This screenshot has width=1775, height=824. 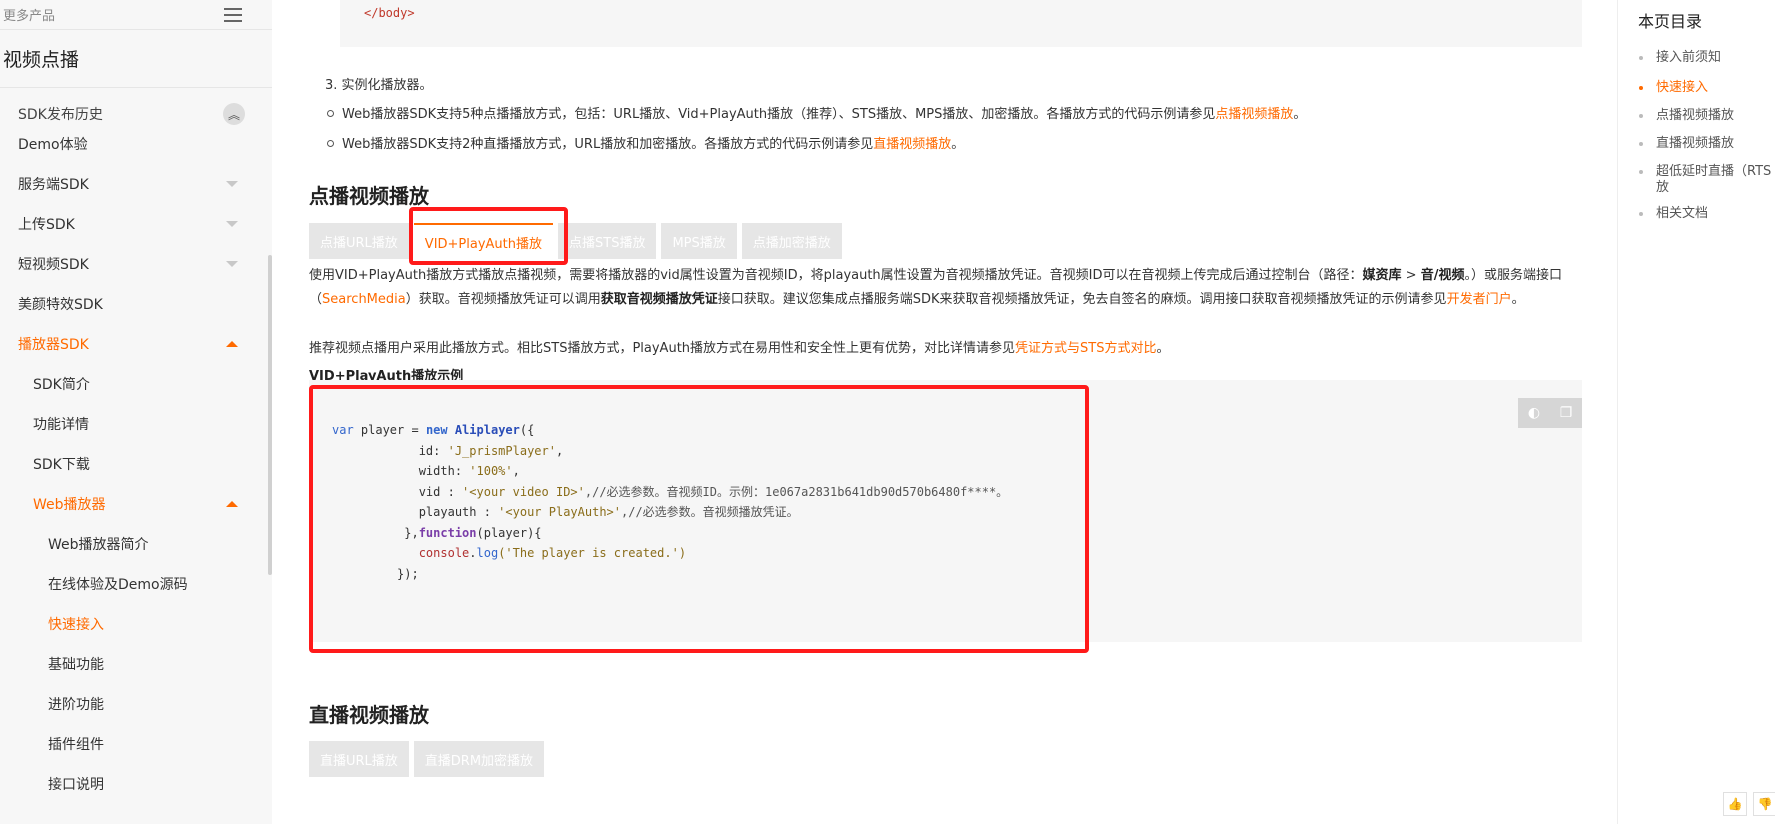 I want to click on thumbs-up-icon: 👍, so click(x=1735, y=804).